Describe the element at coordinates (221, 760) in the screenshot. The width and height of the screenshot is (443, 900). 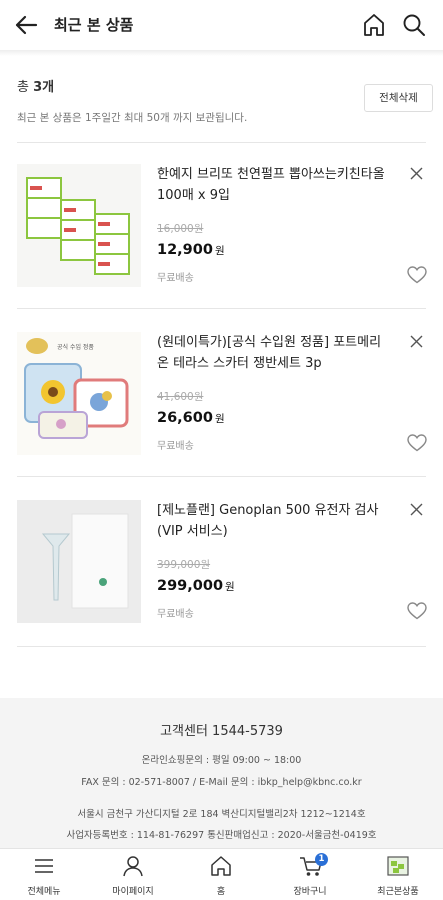
I see `business-hours: 온라인쇼핑문의 : 평일 09:00 ~ 18:00` at that location.